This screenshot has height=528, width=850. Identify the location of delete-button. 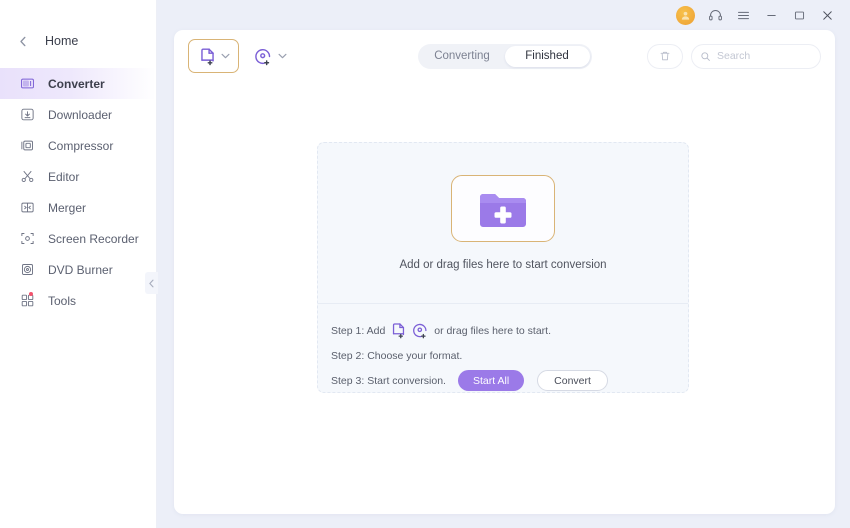
(665, 56).